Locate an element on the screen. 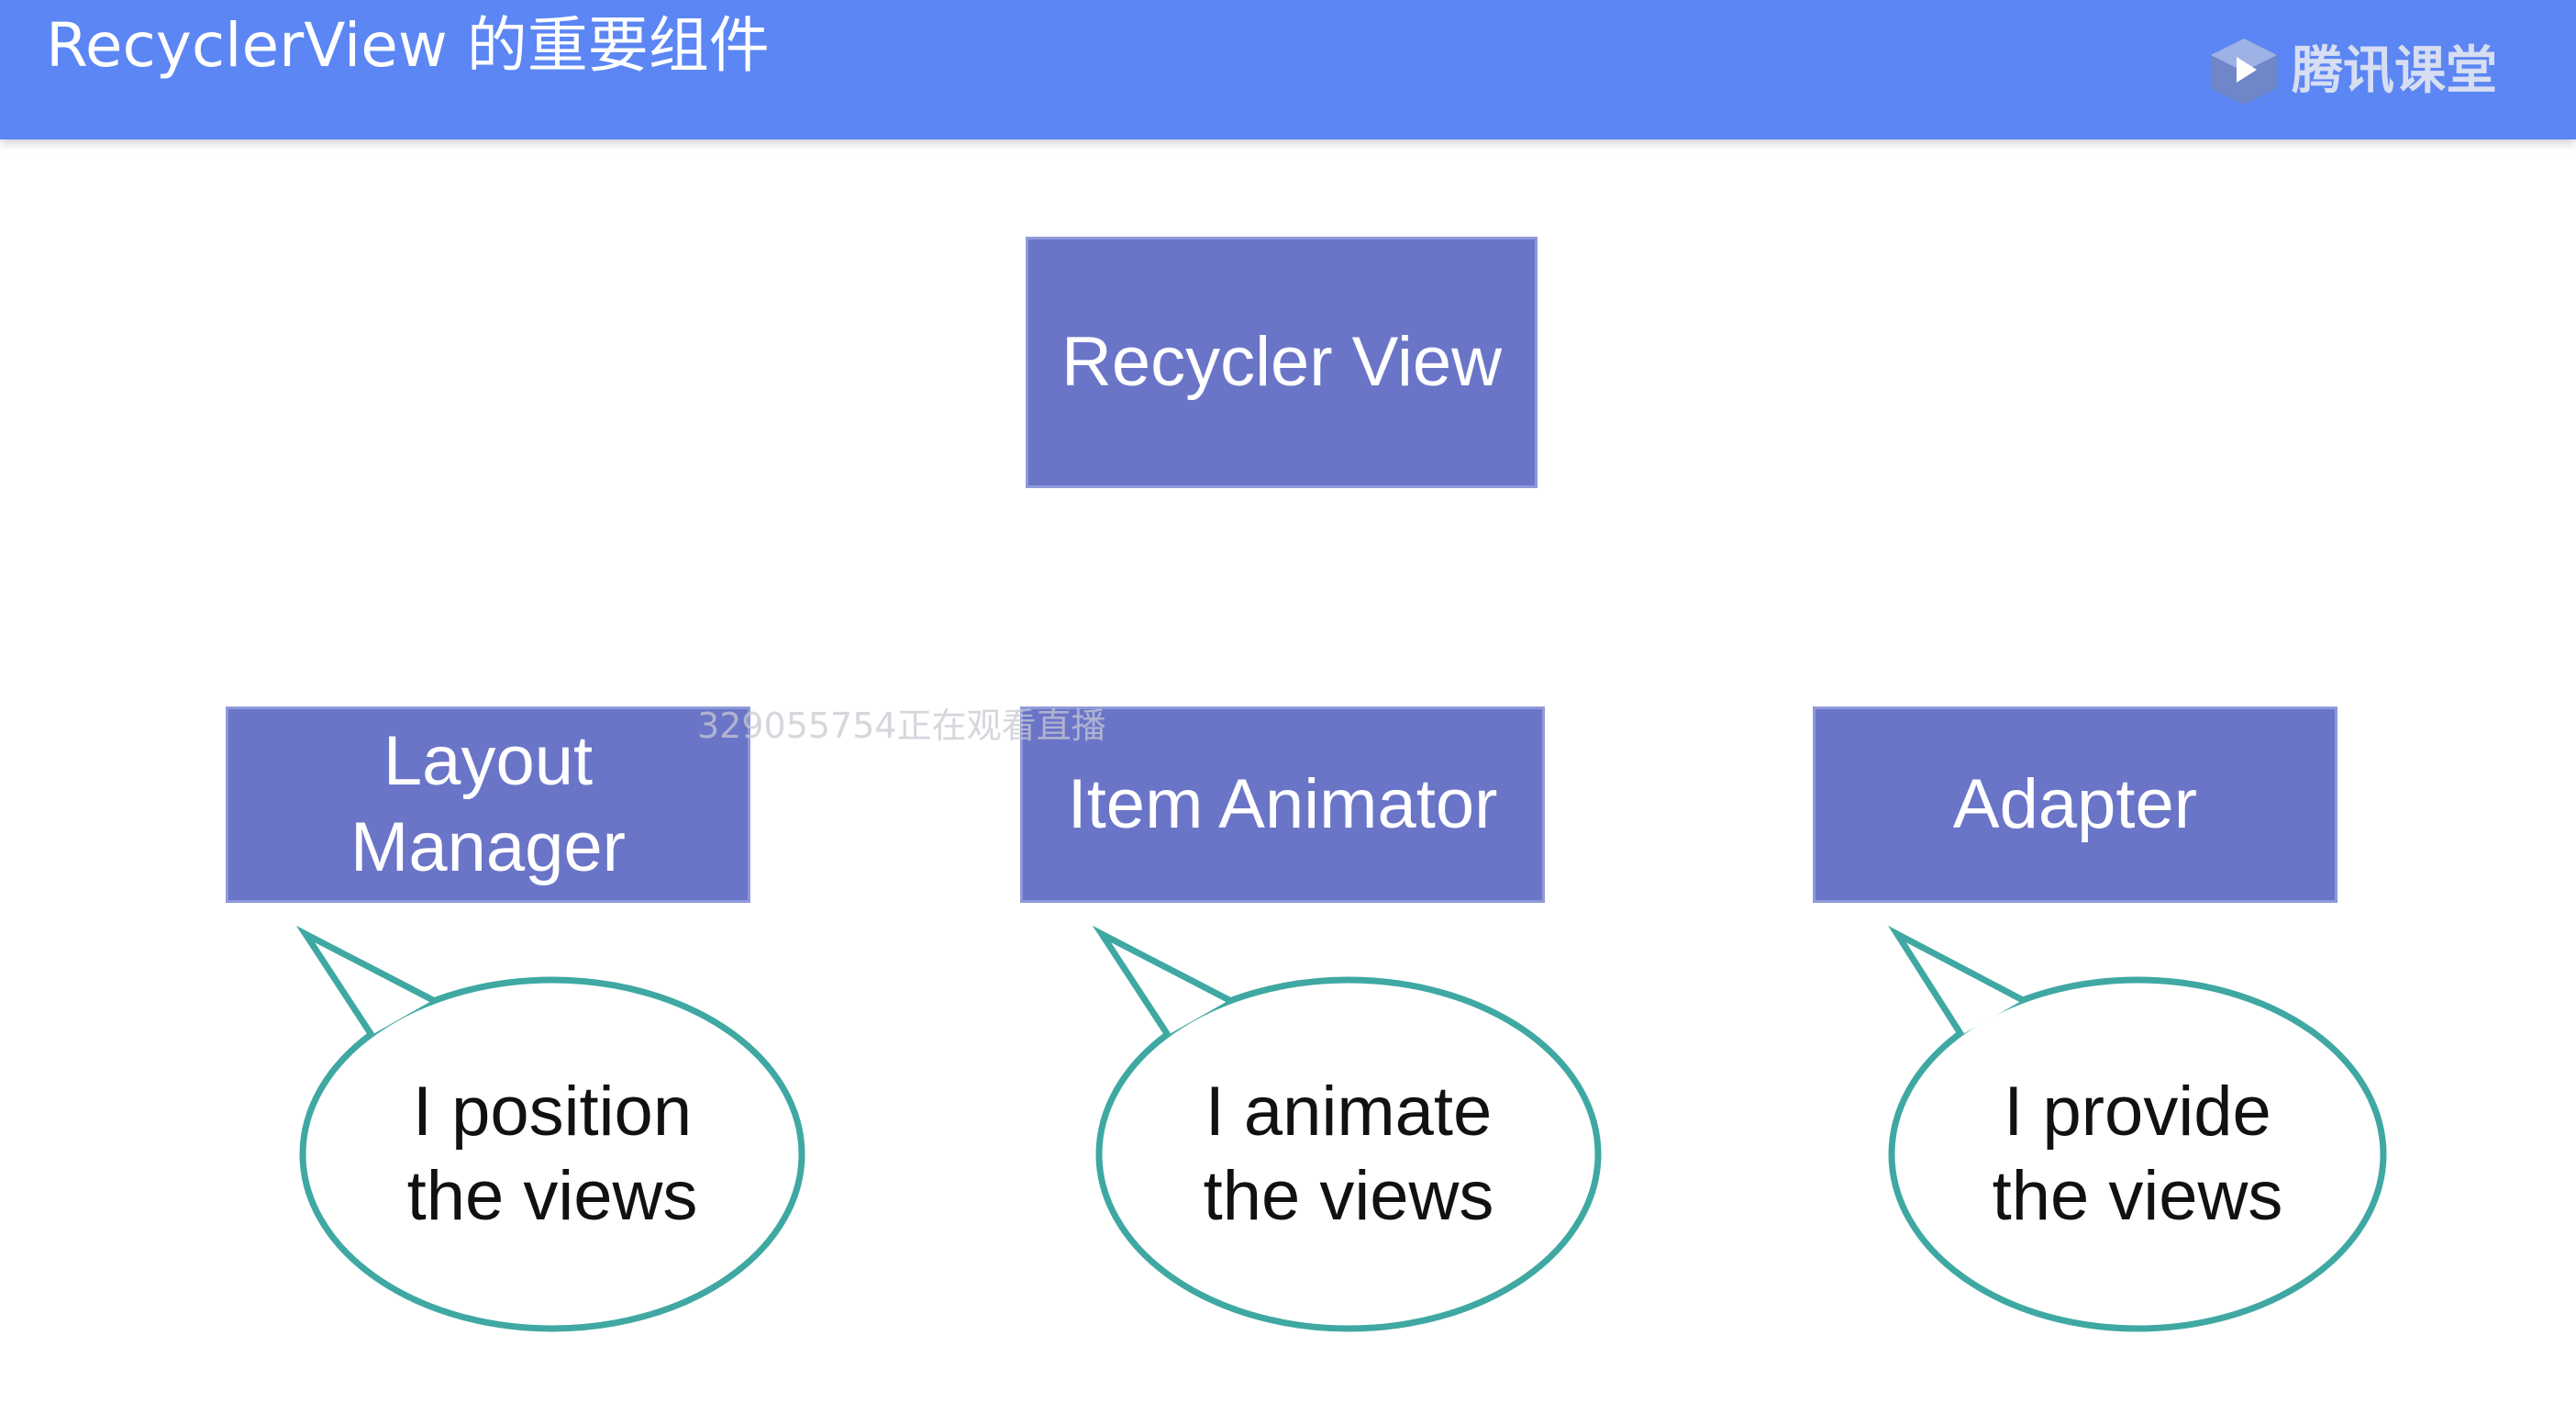 This screenshot has width=2576, height=1413. recycler-view-box: Recycler View is located at coordinates (1282, 362).